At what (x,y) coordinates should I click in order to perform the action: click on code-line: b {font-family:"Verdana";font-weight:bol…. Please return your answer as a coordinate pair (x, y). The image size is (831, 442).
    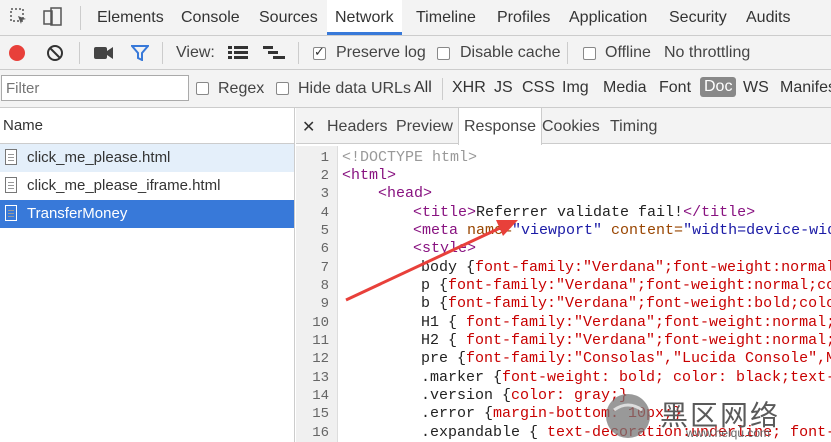
    Looking at the image, I should click on (626, 303).